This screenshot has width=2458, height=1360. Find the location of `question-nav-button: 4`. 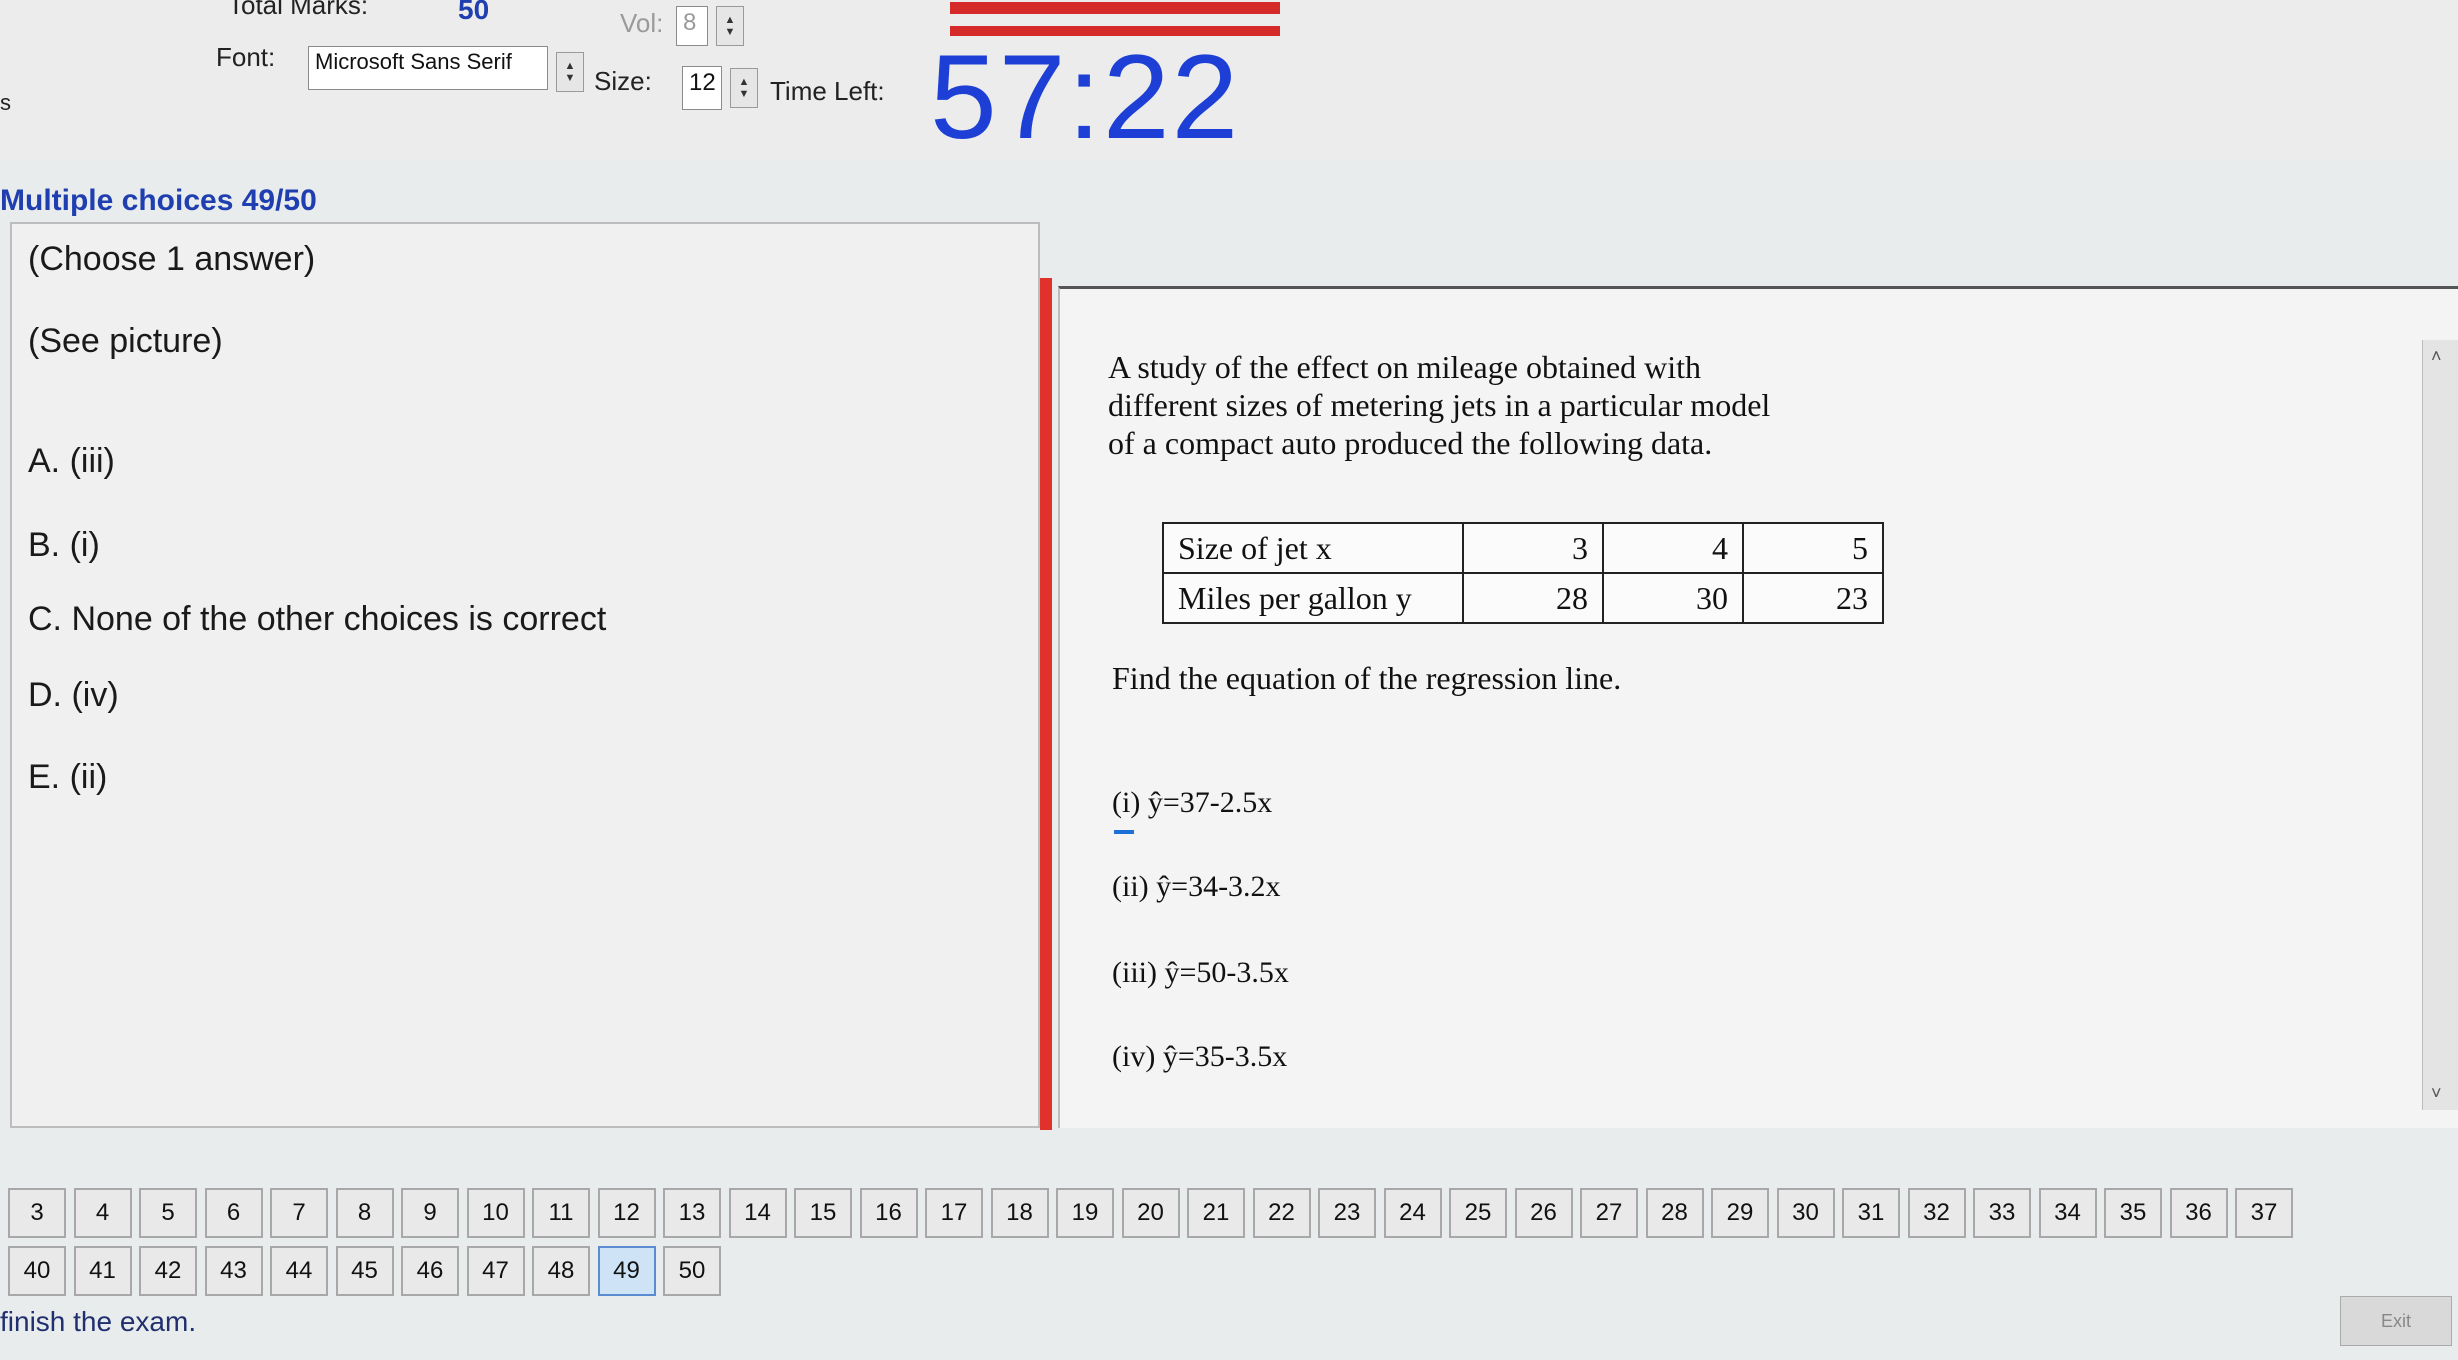

question-nav-button: 4 is located at coordinates (102, 1213).